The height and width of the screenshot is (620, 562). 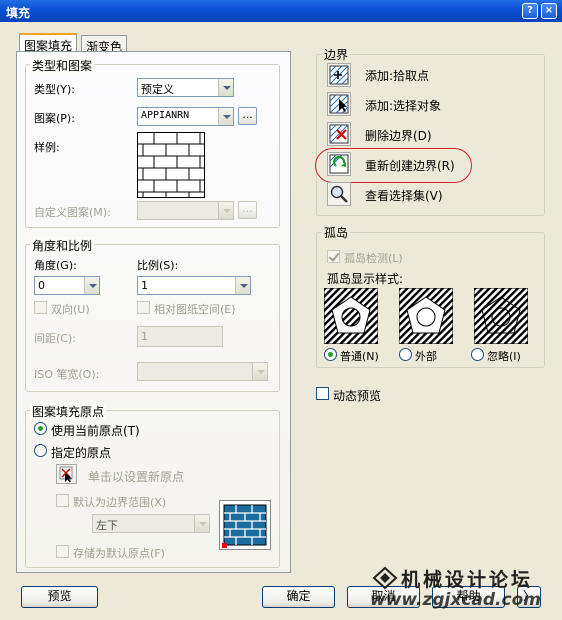 What do you see at coordinates (194, 285) in the screenshot?
I see `scale-combo: 1` at bounding box center [194, 285].